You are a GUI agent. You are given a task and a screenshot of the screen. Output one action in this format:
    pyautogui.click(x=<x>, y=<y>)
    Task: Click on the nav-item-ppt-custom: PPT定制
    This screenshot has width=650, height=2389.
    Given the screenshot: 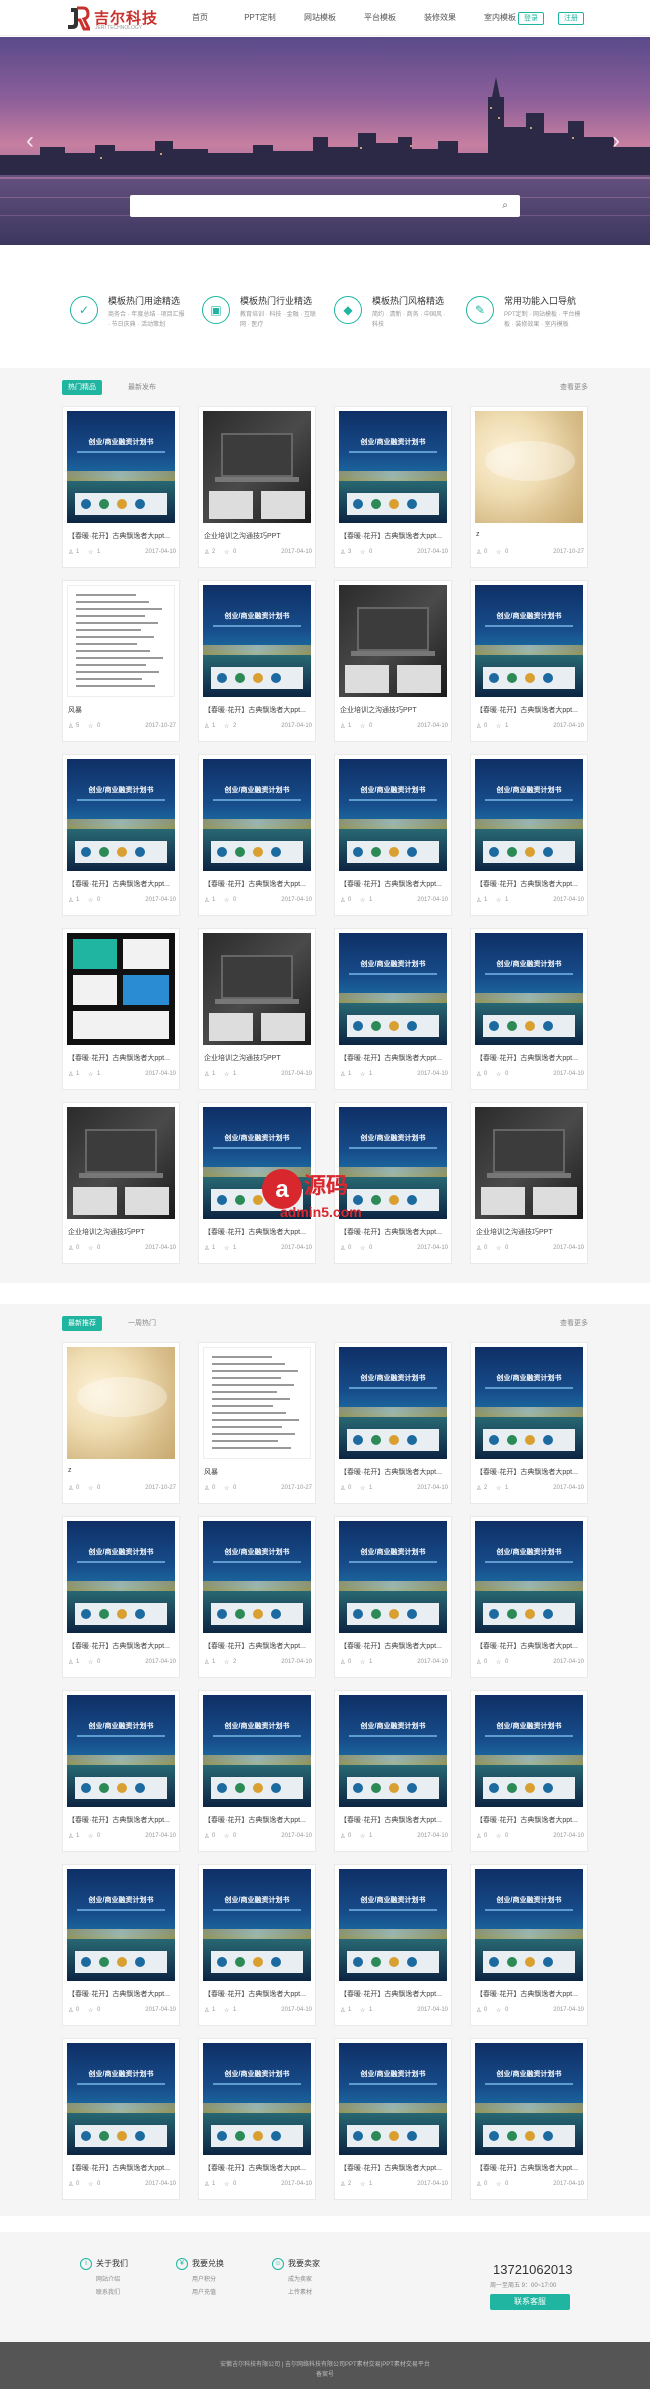 What is the action you would take?
    pyautogui.click(x=260, y=18)
    